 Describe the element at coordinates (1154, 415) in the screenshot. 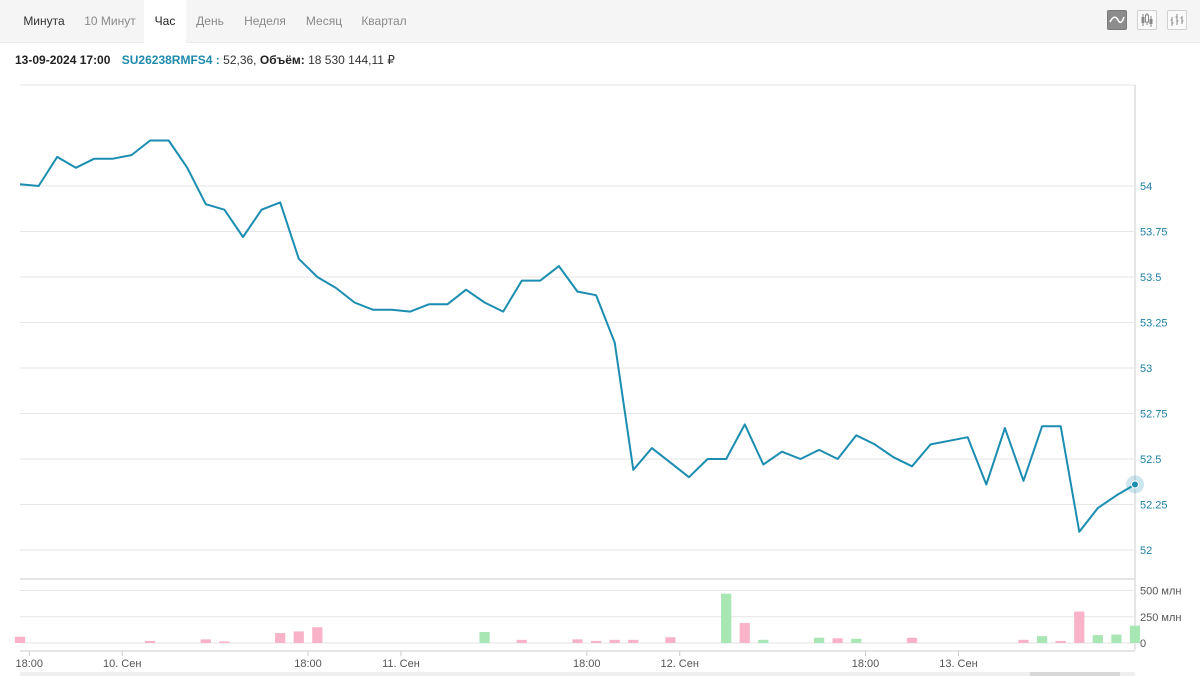

I see `price-tick-label: 52.75` at that location.